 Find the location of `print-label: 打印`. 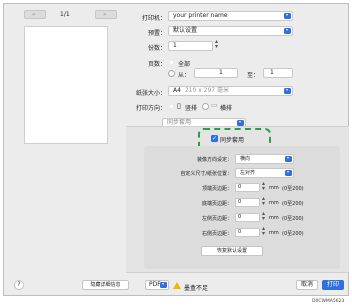

print-label: 打印 is located at coordinates (332, 284).